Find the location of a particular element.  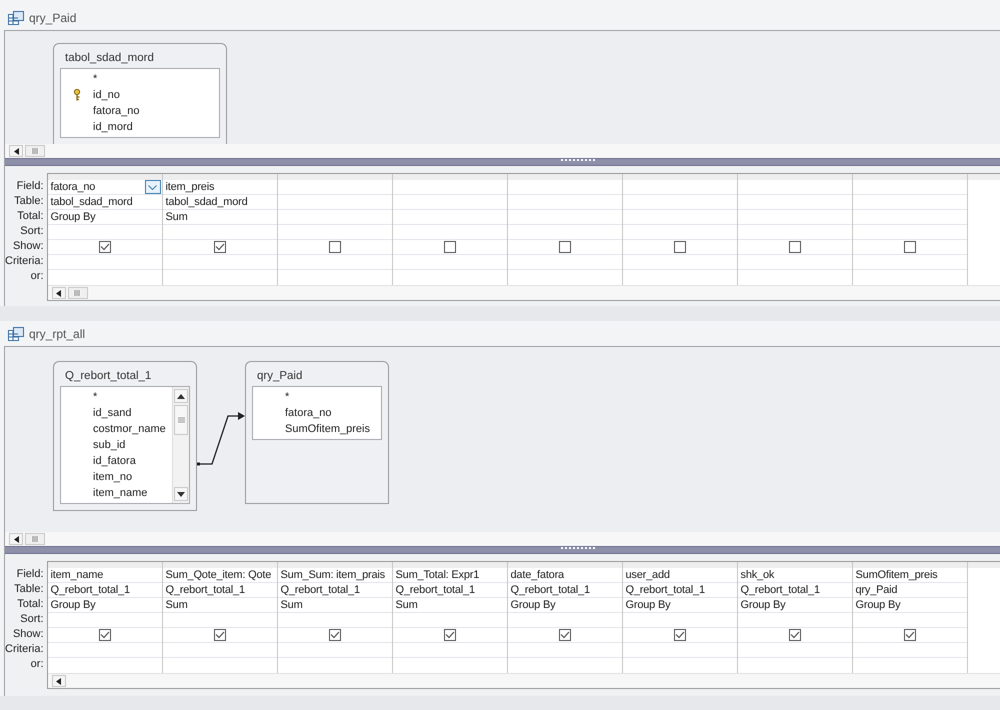

up-arrow-icon is located at coordinates (181, 396).